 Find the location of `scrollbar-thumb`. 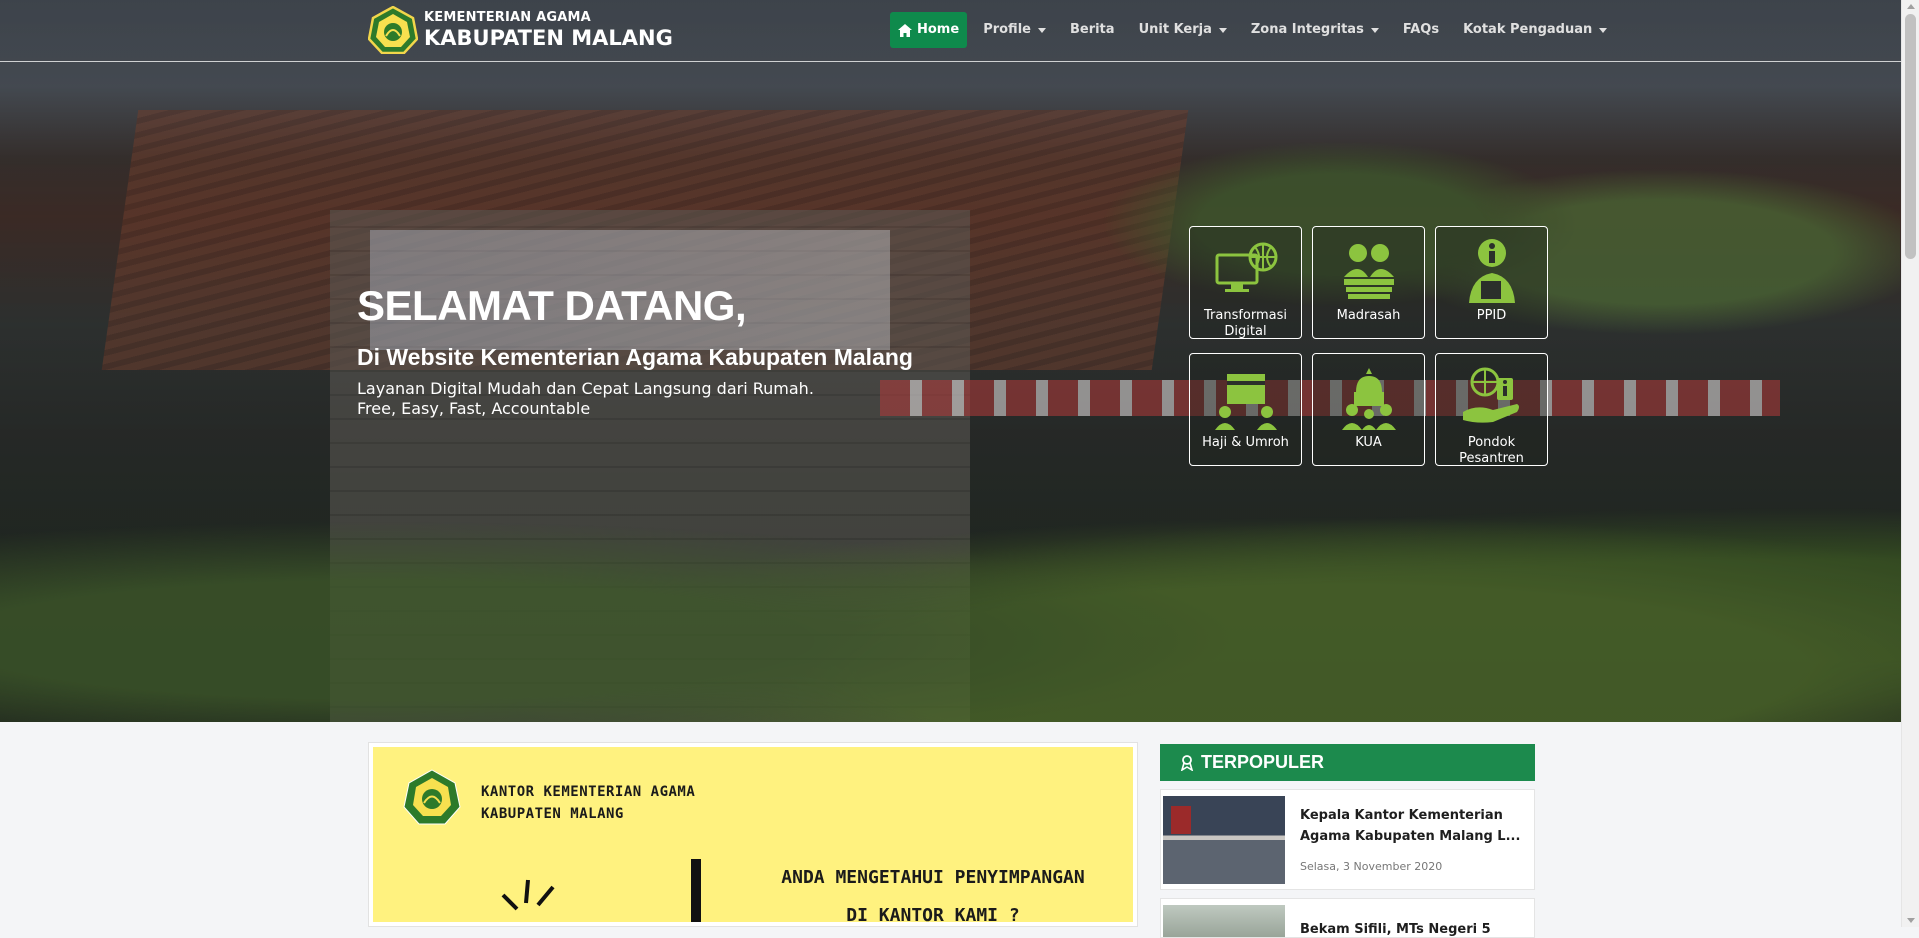

scrollbar-thumb is located at coordinates (1910, 136).